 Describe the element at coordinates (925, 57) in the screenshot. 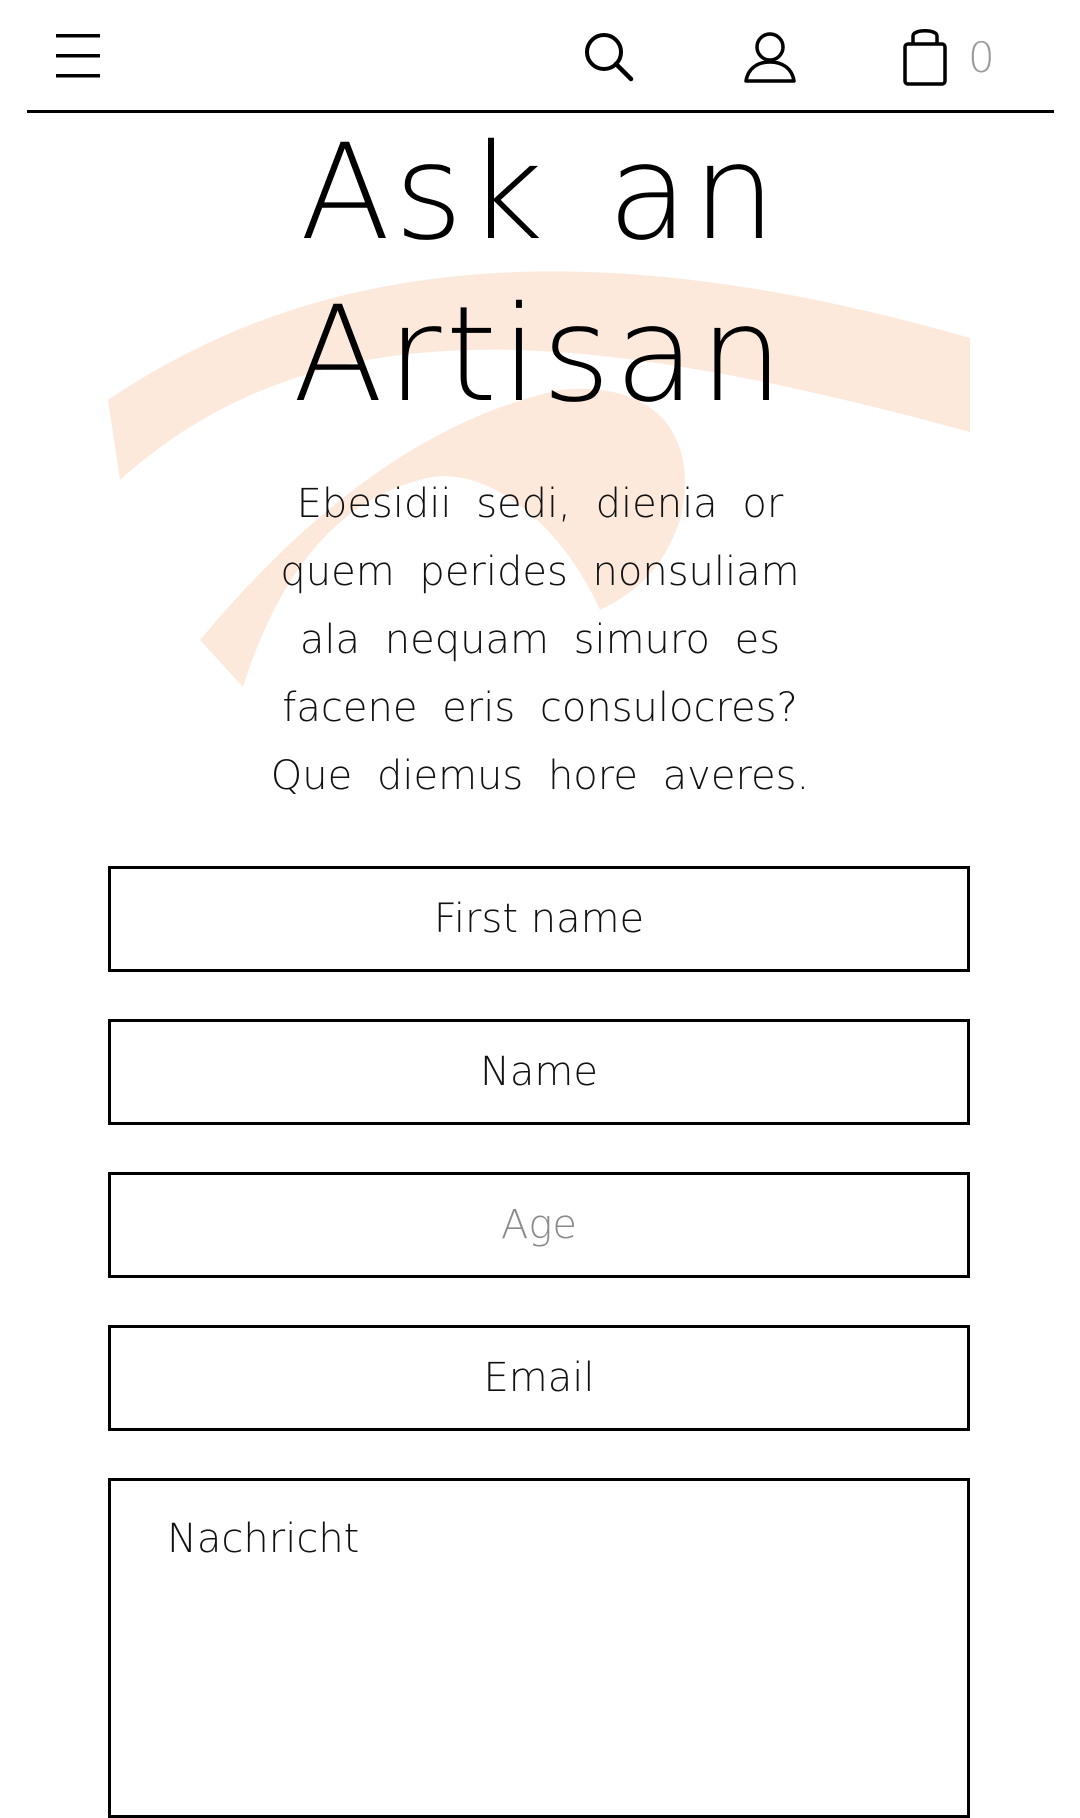

I see `shopping-bag-icon` at that location.